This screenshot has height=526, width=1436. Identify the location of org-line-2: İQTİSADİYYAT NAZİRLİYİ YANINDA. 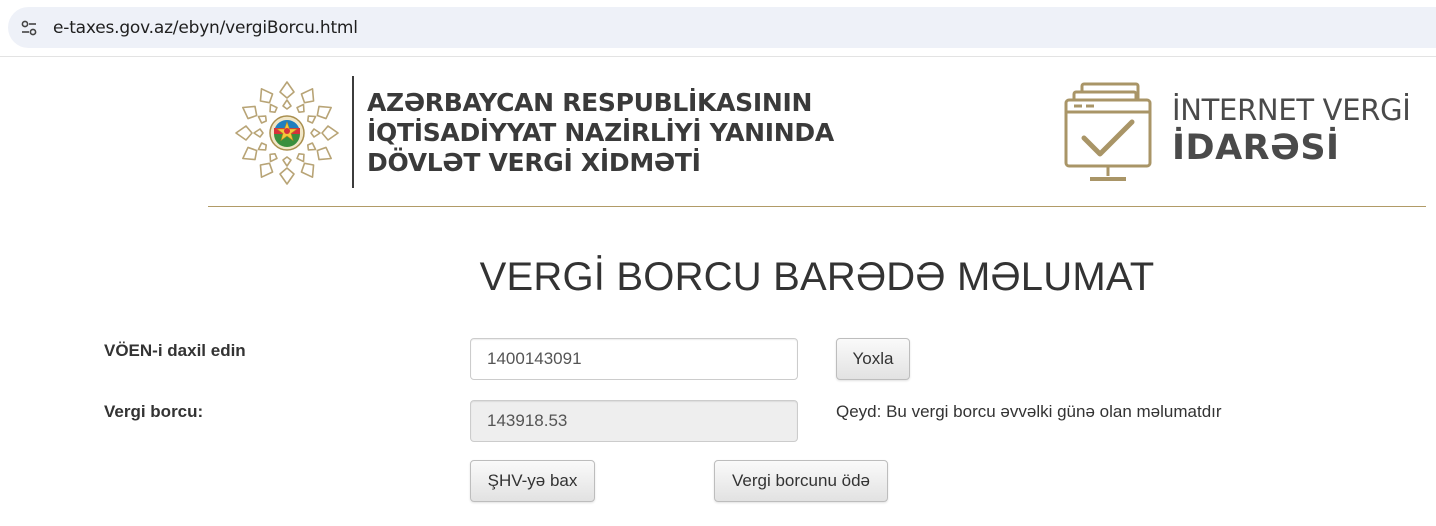
(600, 132).